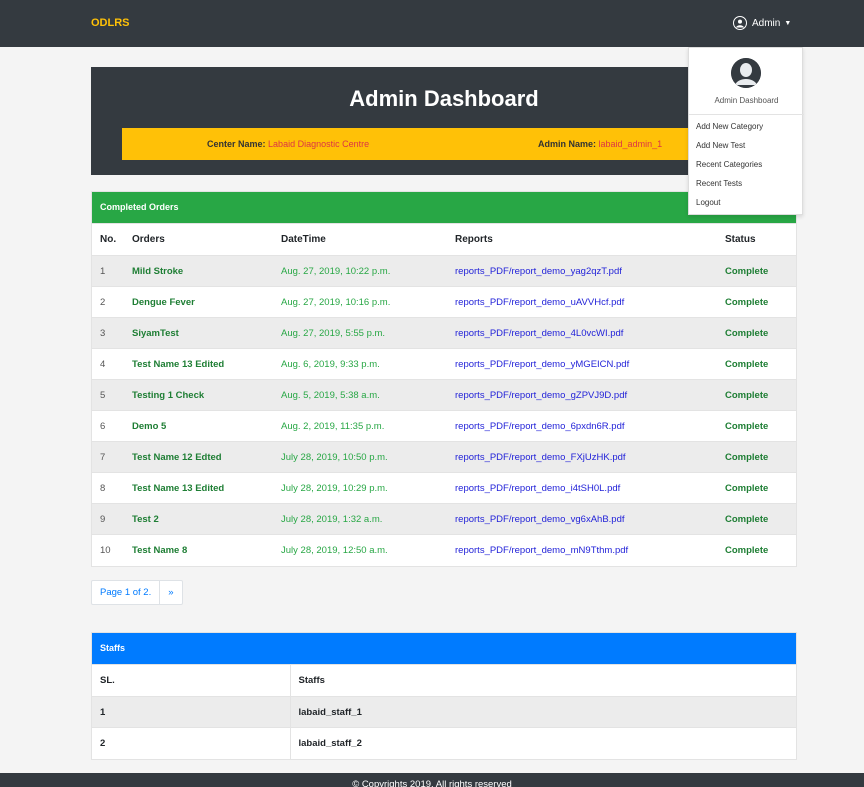  Describe the element at coordinates (630, 144) in the screenshot. I see `admin-name-value: labaid_admin_1` at that location.